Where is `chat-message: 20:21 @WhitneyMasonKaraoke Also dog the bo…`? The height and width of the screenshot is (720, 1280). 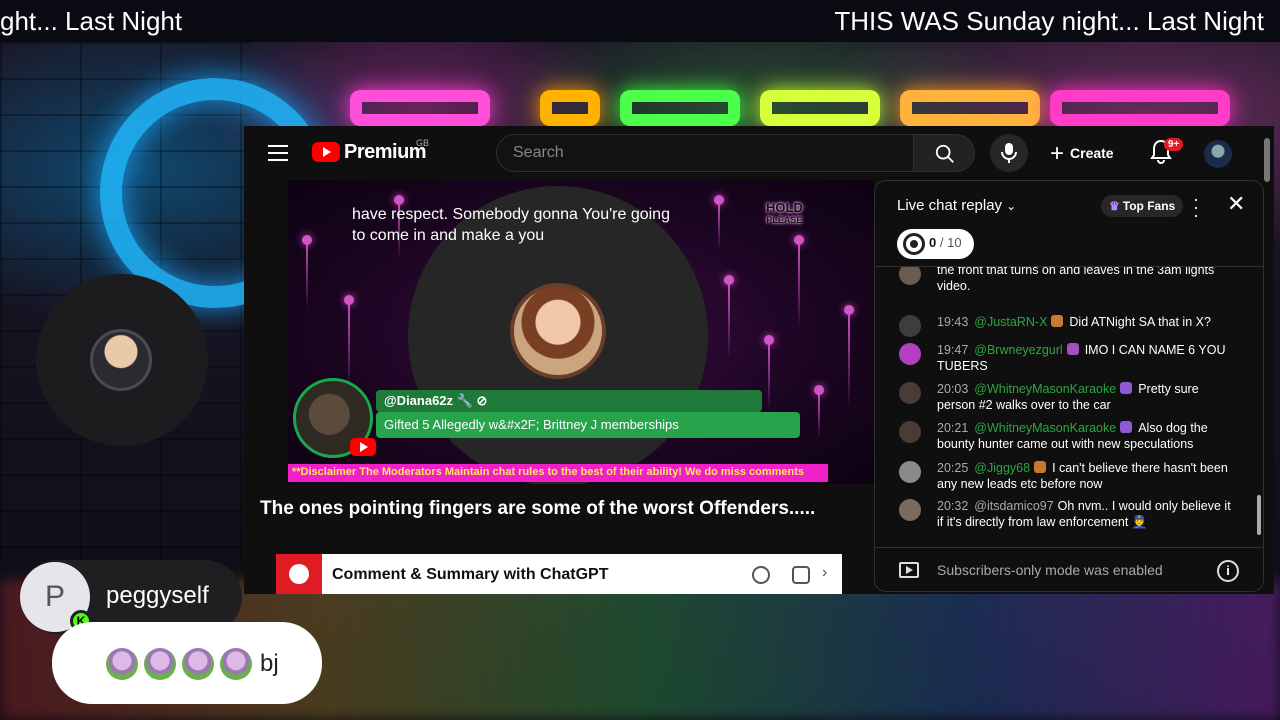
chat-message: 20:21 @WhitneyMasonKaraoke Also dog the bo… is located at coordinates (1069, 436).